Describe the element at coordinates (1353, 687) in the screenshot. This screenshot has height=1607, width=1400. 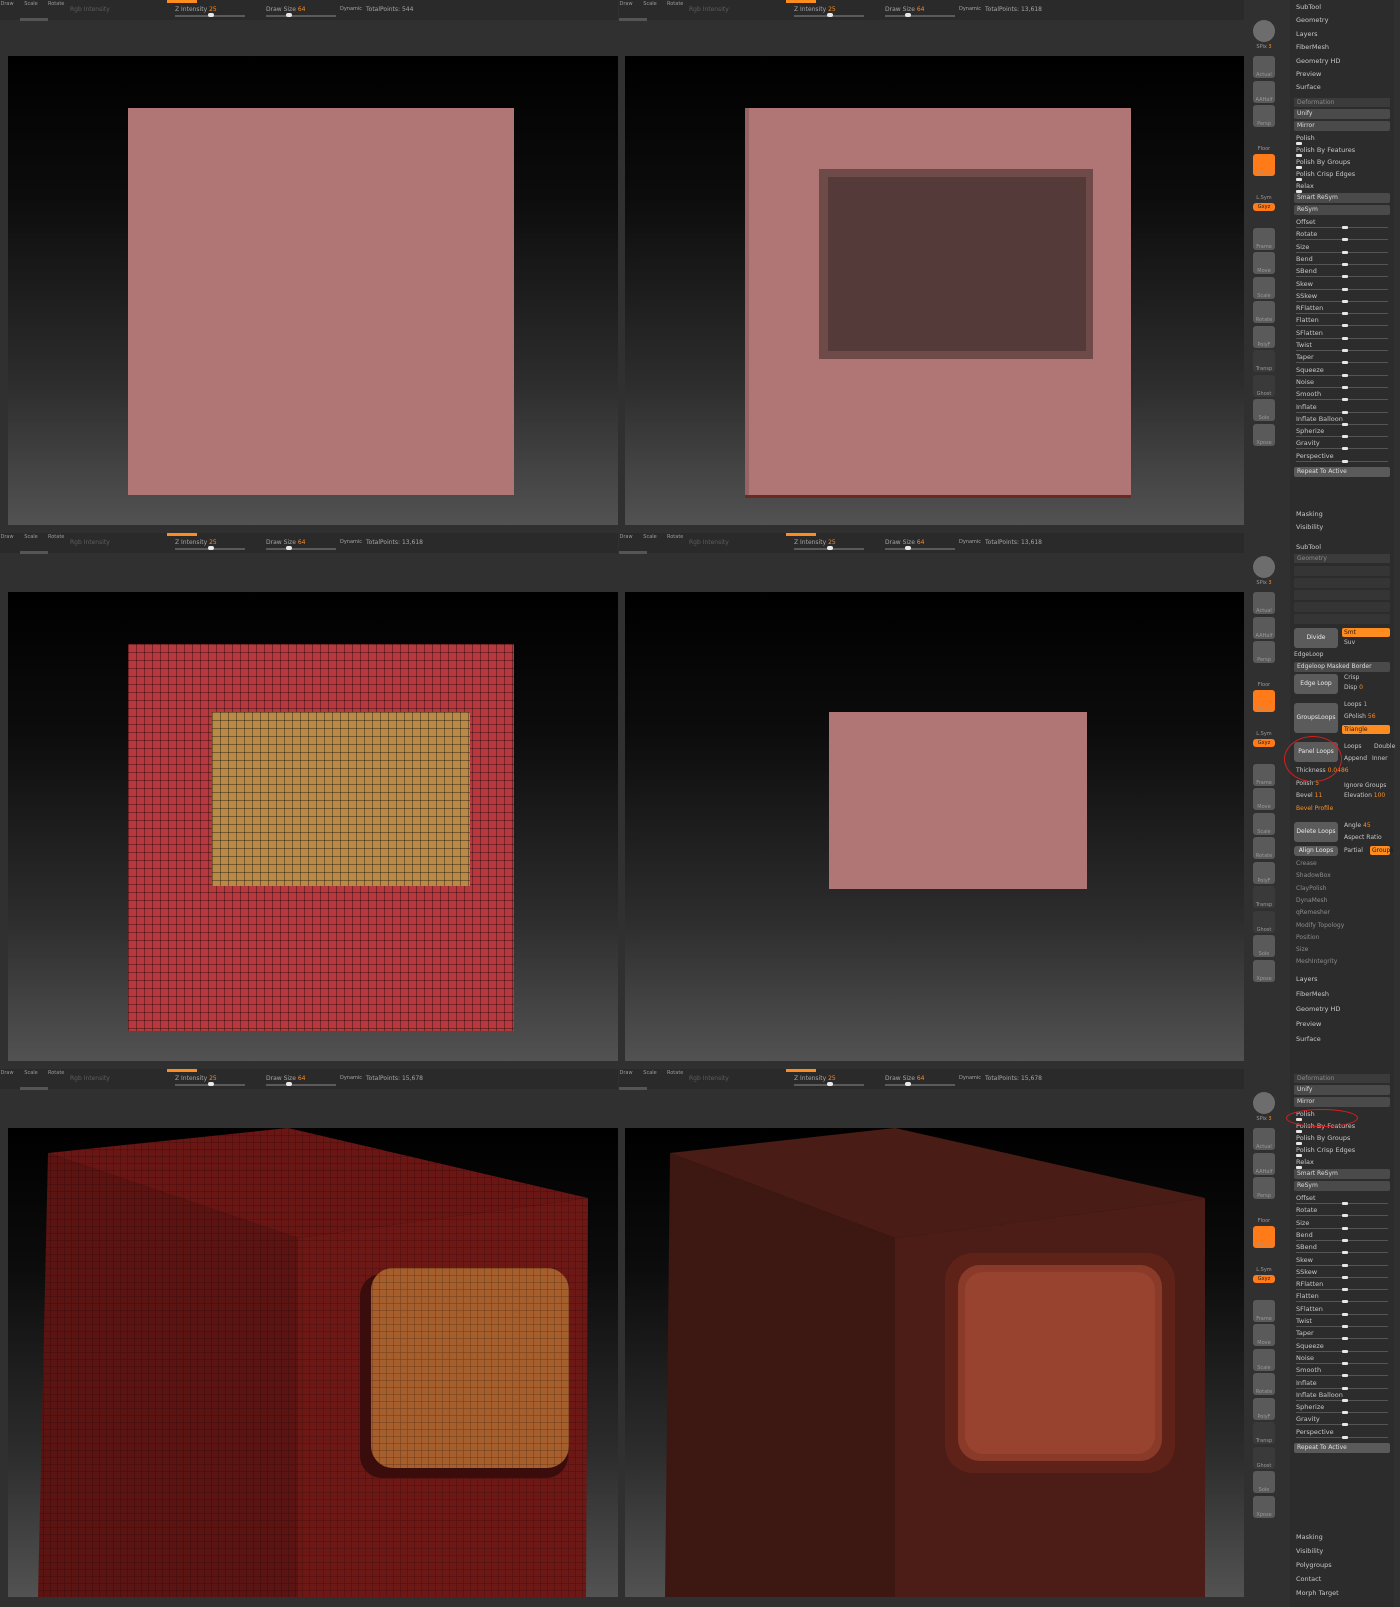
I see `disp-slider: Disp 0` at that location.